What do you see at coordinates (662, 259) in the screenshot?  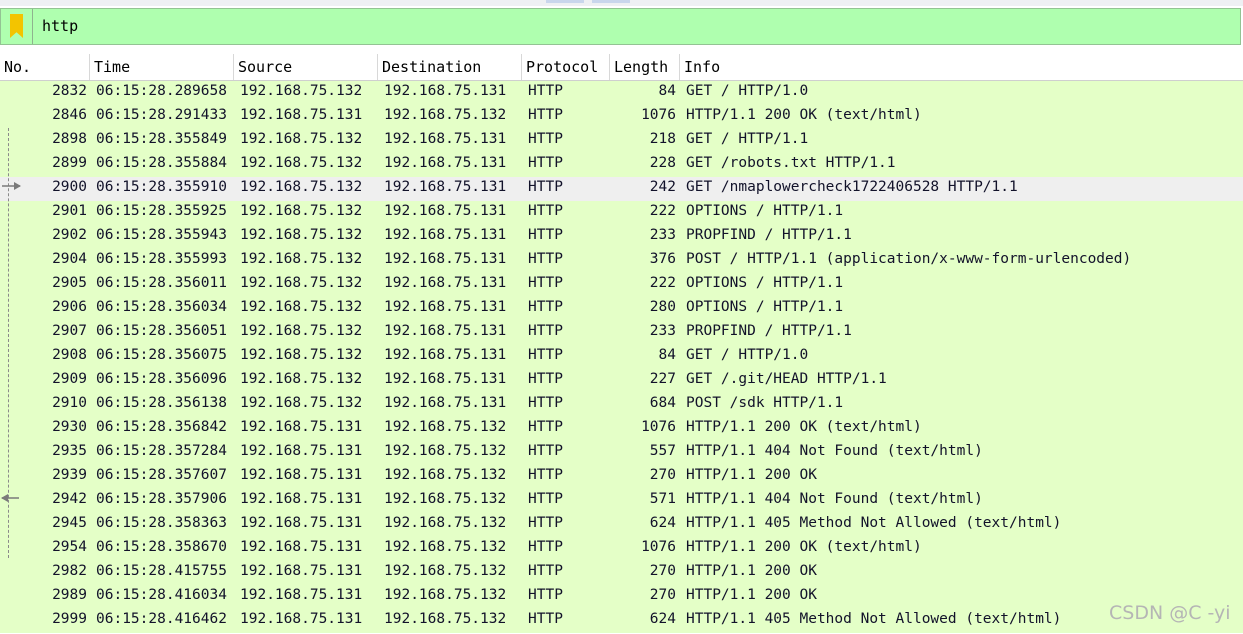 I see `cell-length: 376` at bounding box center [662, 259].